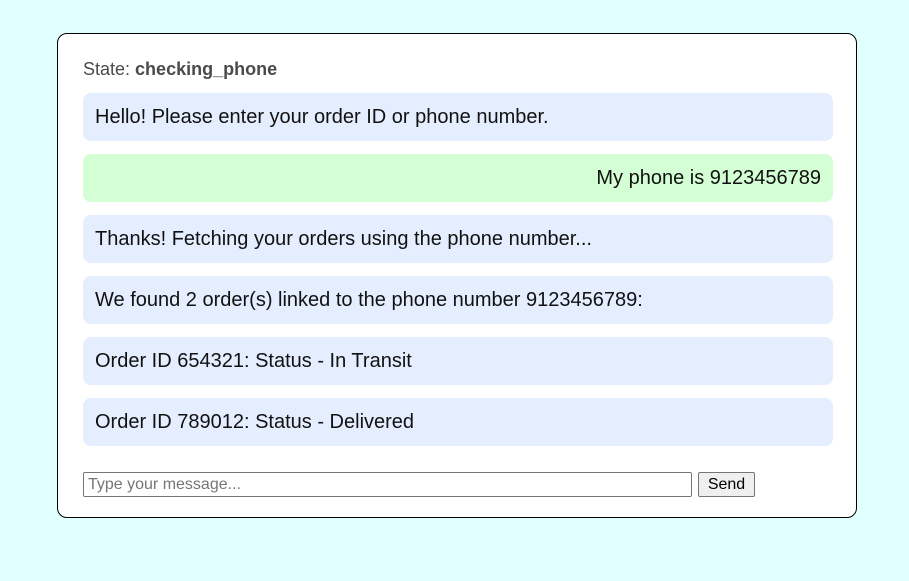 The height and width of the screenshot is (581, 909). Describe the element at coordinates (458, 422) in the screenshot. I see `bot-message: Order ID 789012: Status - Delivered` at that location.